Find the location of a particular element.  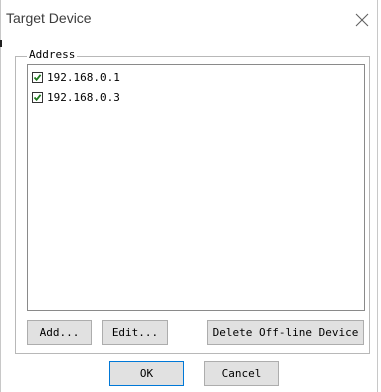

list-item-address-2: 192.168.0.3 is located at coordinates (76, 97).